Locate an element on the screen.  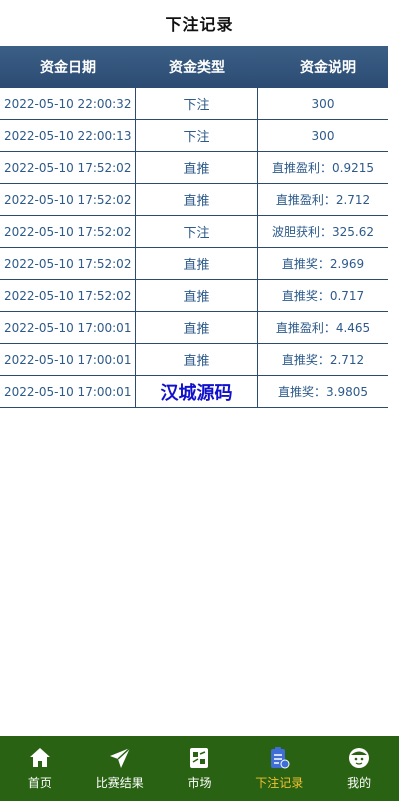
table-row: 2022-05-10 17:00:01 汉城源码 直推奖：3.9805 is located at coordinates (194, 392).